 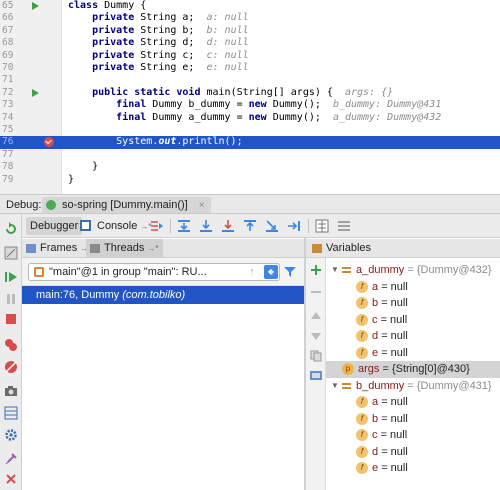 What do you see at coordinates (157, 226) in the screenshot?
I see `show-execution-point-icon` at bounding box center [157, 226].